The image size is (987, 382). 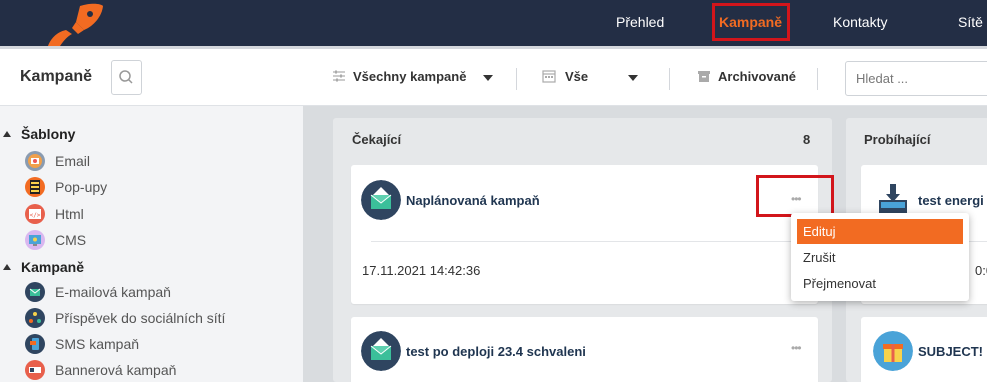 I want to click on card-context-menu: Edituj Zrušit Přejmenovat, so click(x=880, y=257).